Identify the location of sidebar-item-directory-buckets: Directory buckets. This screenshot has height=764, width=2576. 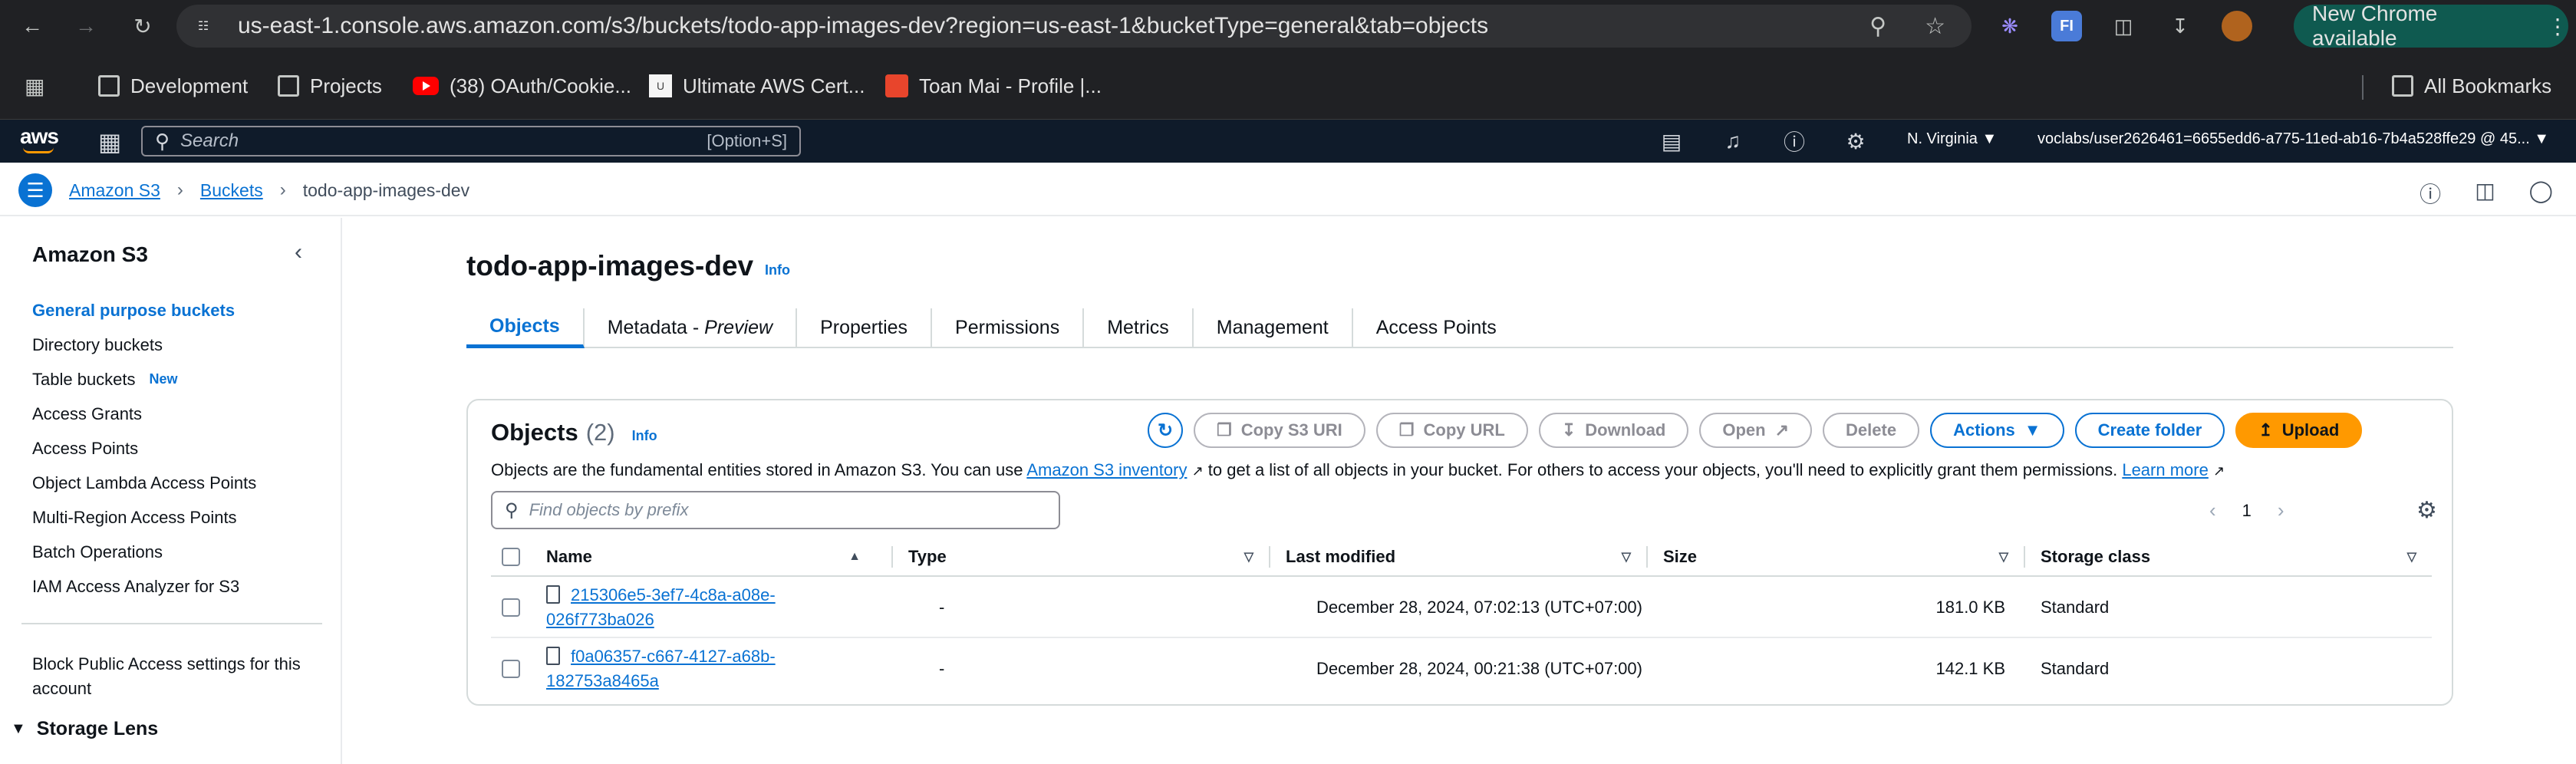
(178, 345).